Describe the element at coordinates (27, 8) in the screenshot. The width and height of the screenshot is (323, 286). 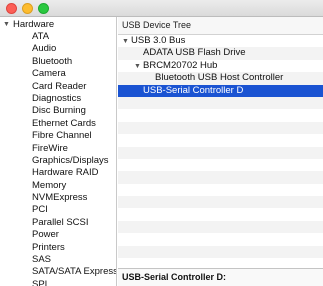
I see `minimize-window-button` at that location.